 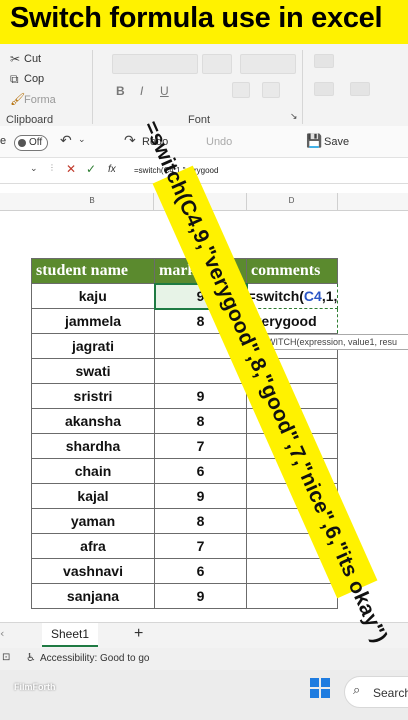 I want to click on scroll-left-icon: ‹, so click(x=2, y=633).